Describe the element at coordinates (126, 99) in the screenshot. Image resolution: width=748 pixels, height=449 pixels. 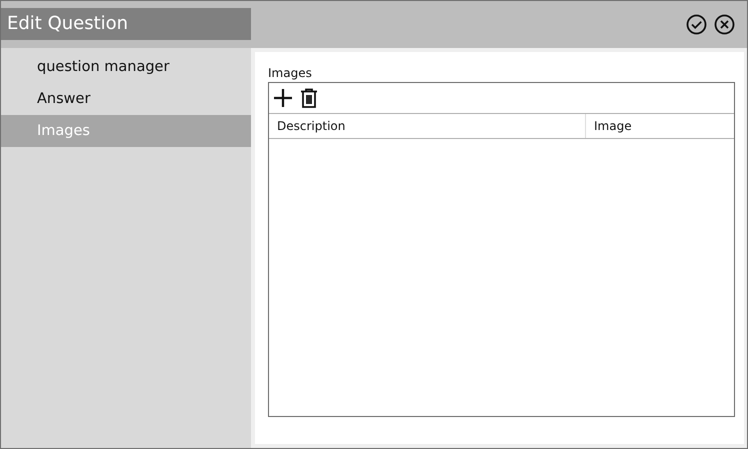
I see `sidebar-item: Answer` at that location.